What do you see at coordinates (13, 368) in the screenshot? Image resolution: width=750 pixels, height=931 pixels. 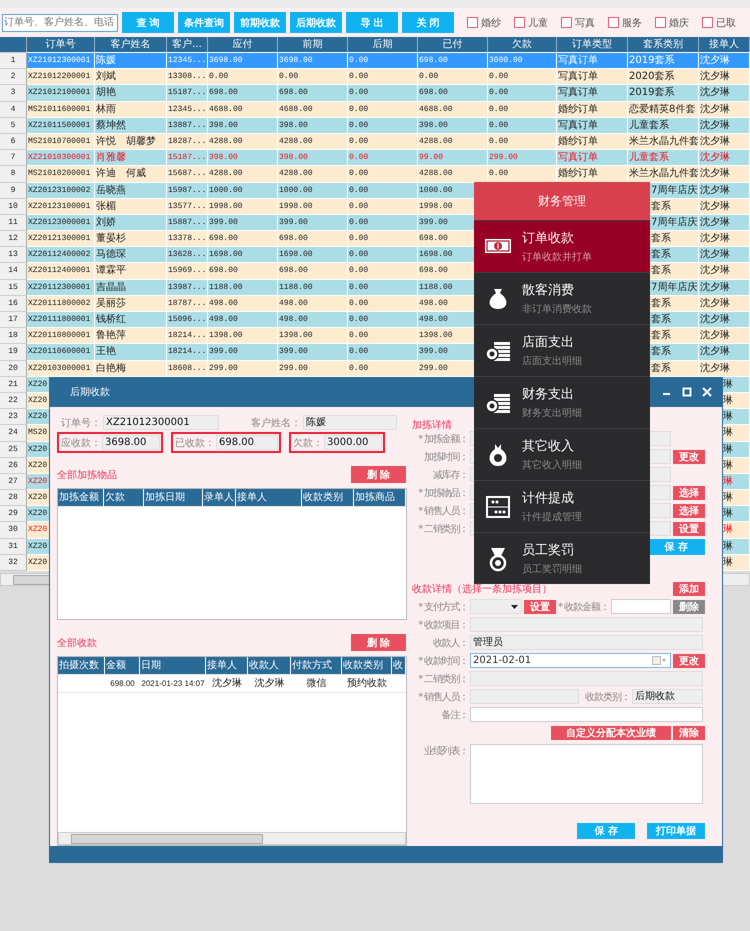 I see `row-number: 20` at bounding box center [13, 368].